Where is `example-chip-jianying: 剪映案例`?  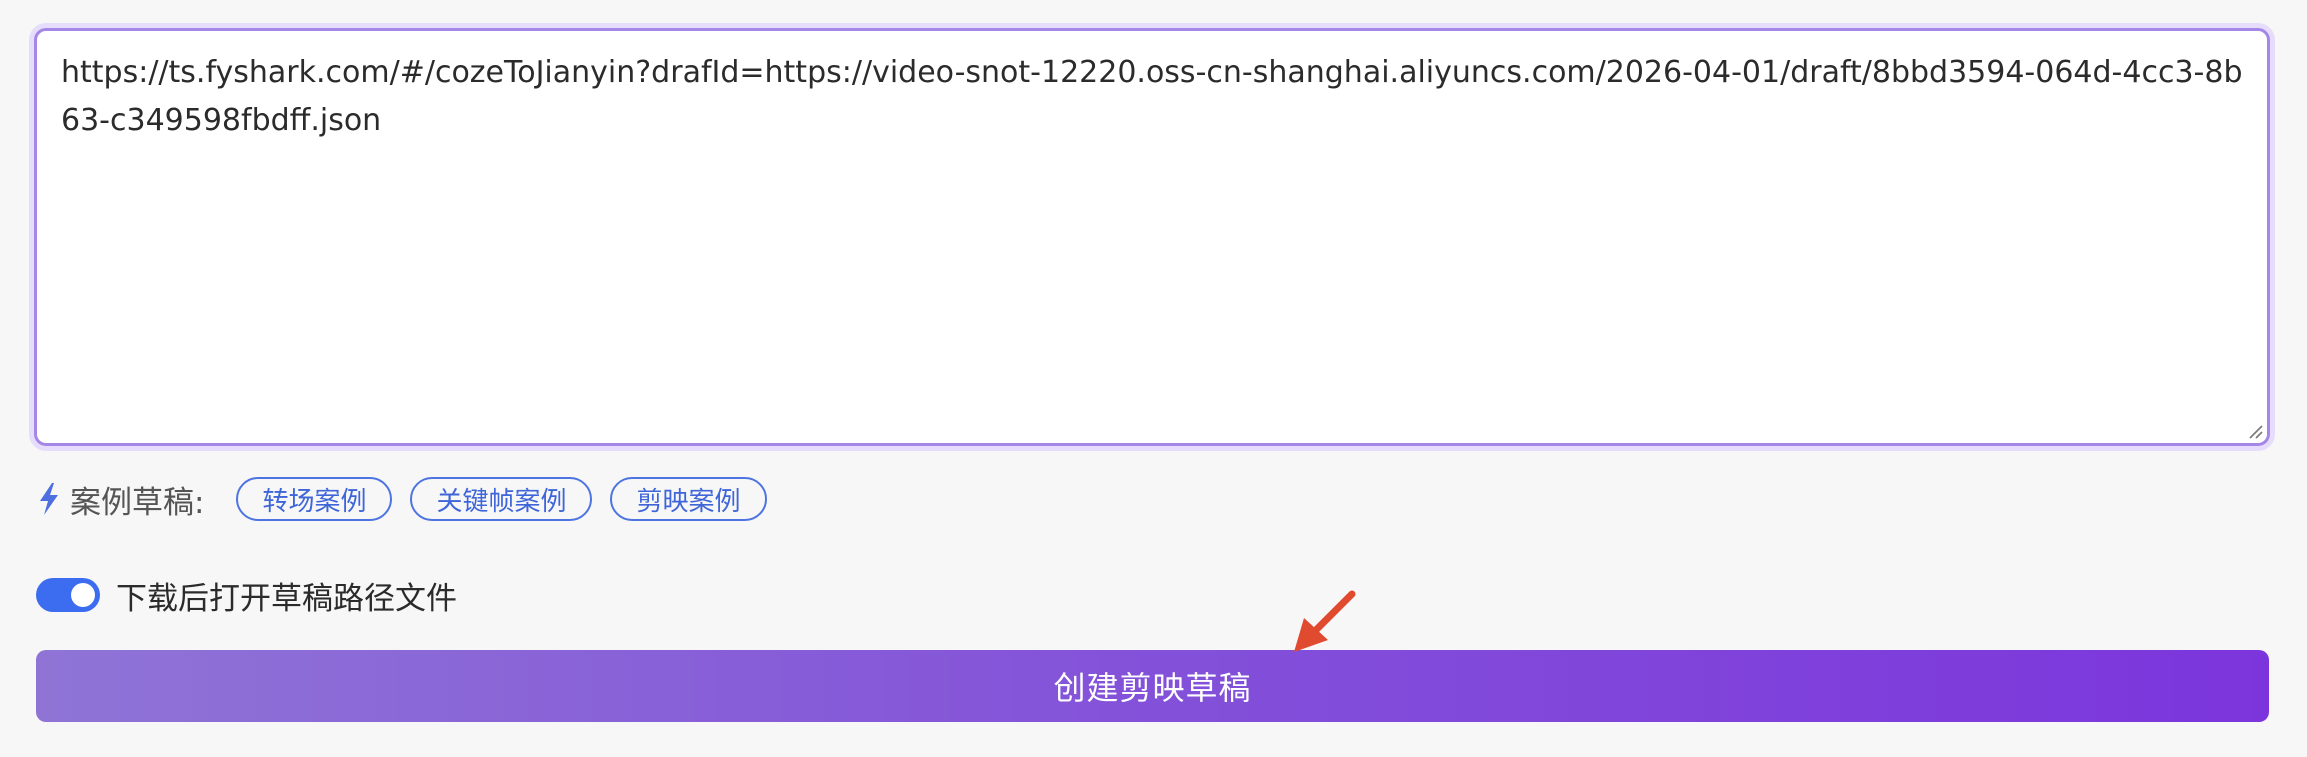 example-chip-jianying: 剪映案例 is located at coordinates (688, 499).